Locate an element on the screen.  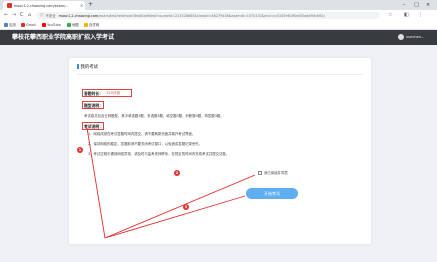
marker-2: 2 is located at coordinates (177, 173).